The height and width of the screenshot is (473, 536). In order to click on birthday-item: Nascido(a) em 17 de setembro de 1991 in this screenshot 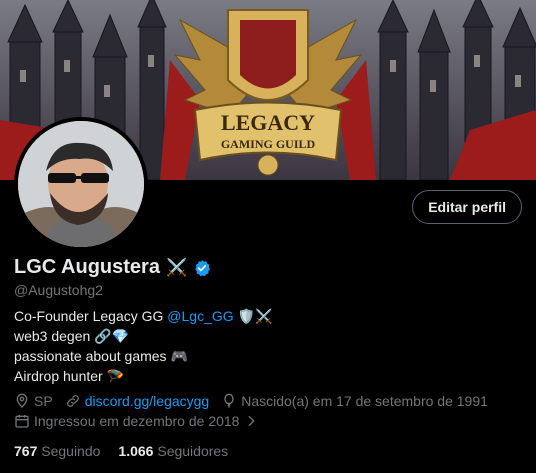, I will do `click(354, 401)`.